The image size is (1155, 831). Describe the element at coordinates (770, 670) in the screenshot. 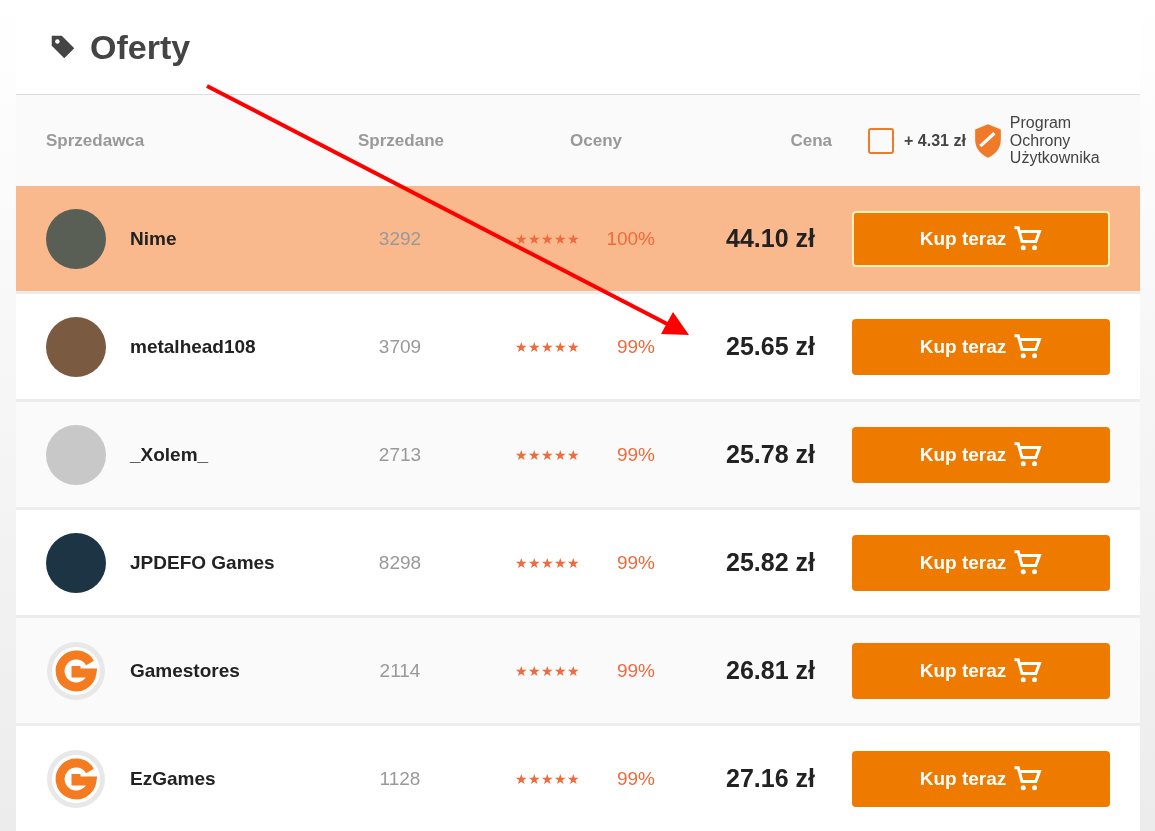

I see `price: 26.81 zł` at that location.